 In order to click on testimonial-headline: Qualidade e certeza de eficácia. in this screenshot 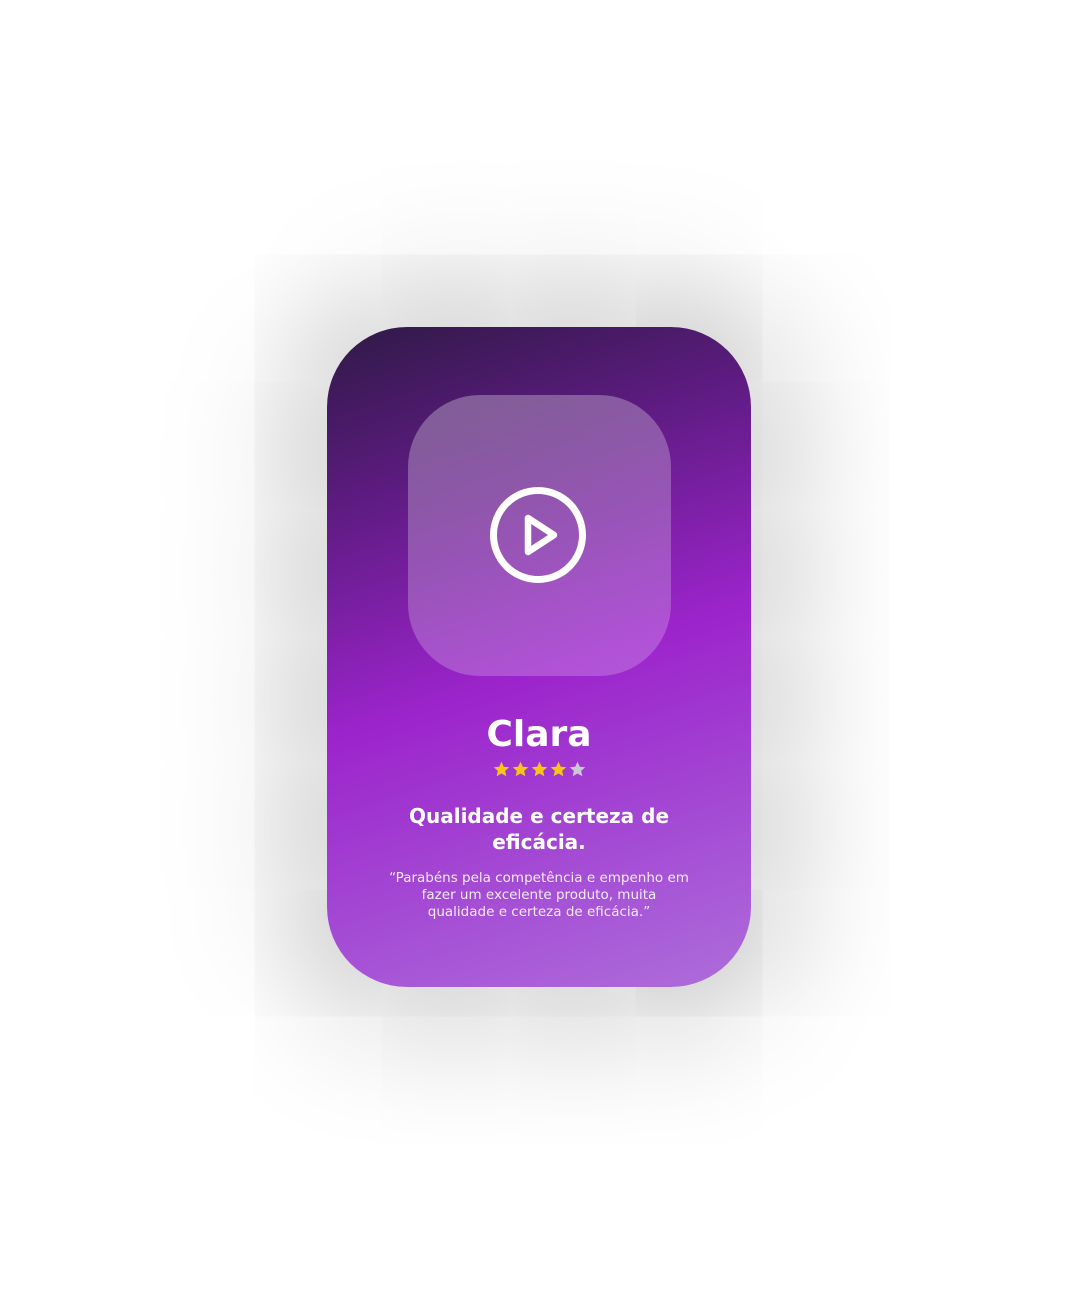, I will do `click(539, 829)`.